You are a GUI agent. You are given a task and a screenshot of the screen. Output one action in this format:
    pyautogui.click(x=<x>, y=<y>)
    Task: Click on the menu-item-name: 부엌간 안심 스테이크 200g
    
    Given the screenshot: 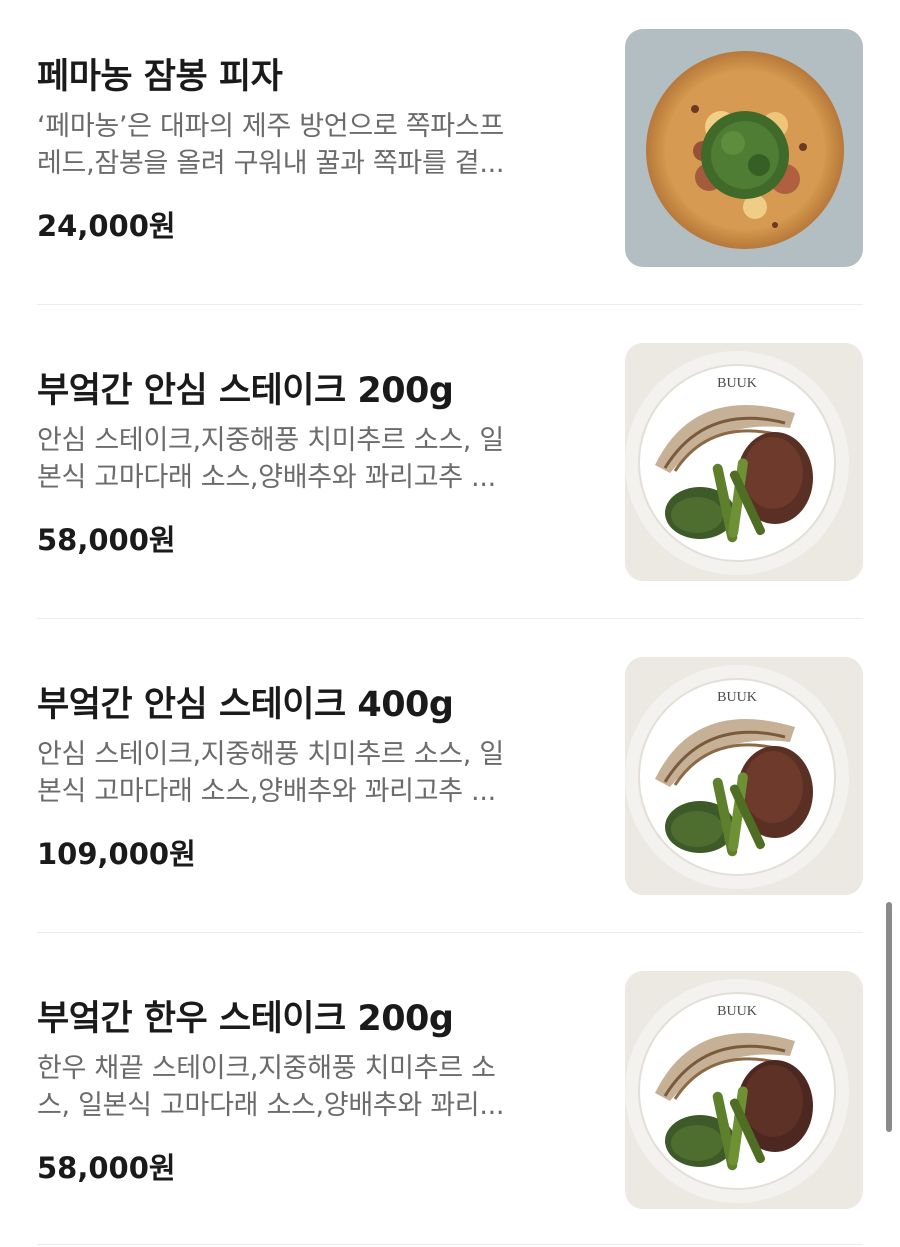 What is the action you would take?
    pyautogui.click(x=245, y=391)
    